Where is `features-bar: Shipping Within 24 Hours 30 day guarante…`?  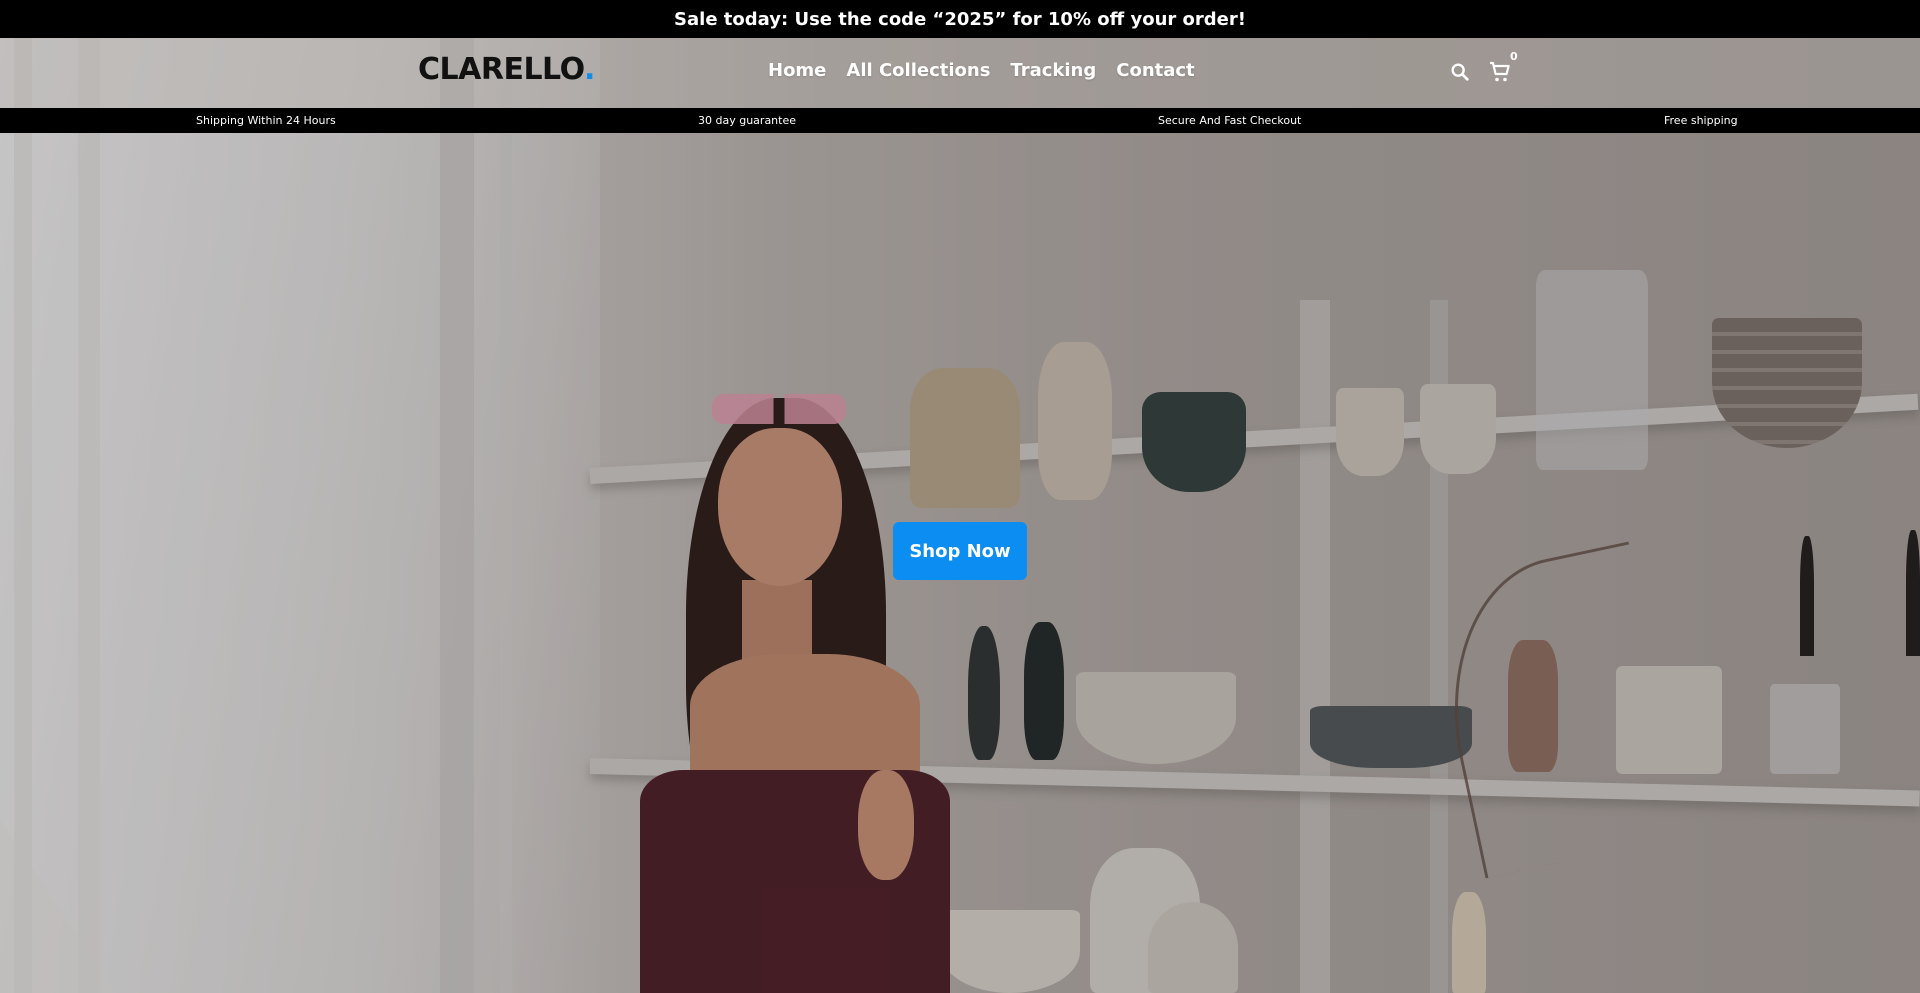 features-bar: Shipping Within 24 Hours 30 day guarante… is located at coordinates (960, 120).